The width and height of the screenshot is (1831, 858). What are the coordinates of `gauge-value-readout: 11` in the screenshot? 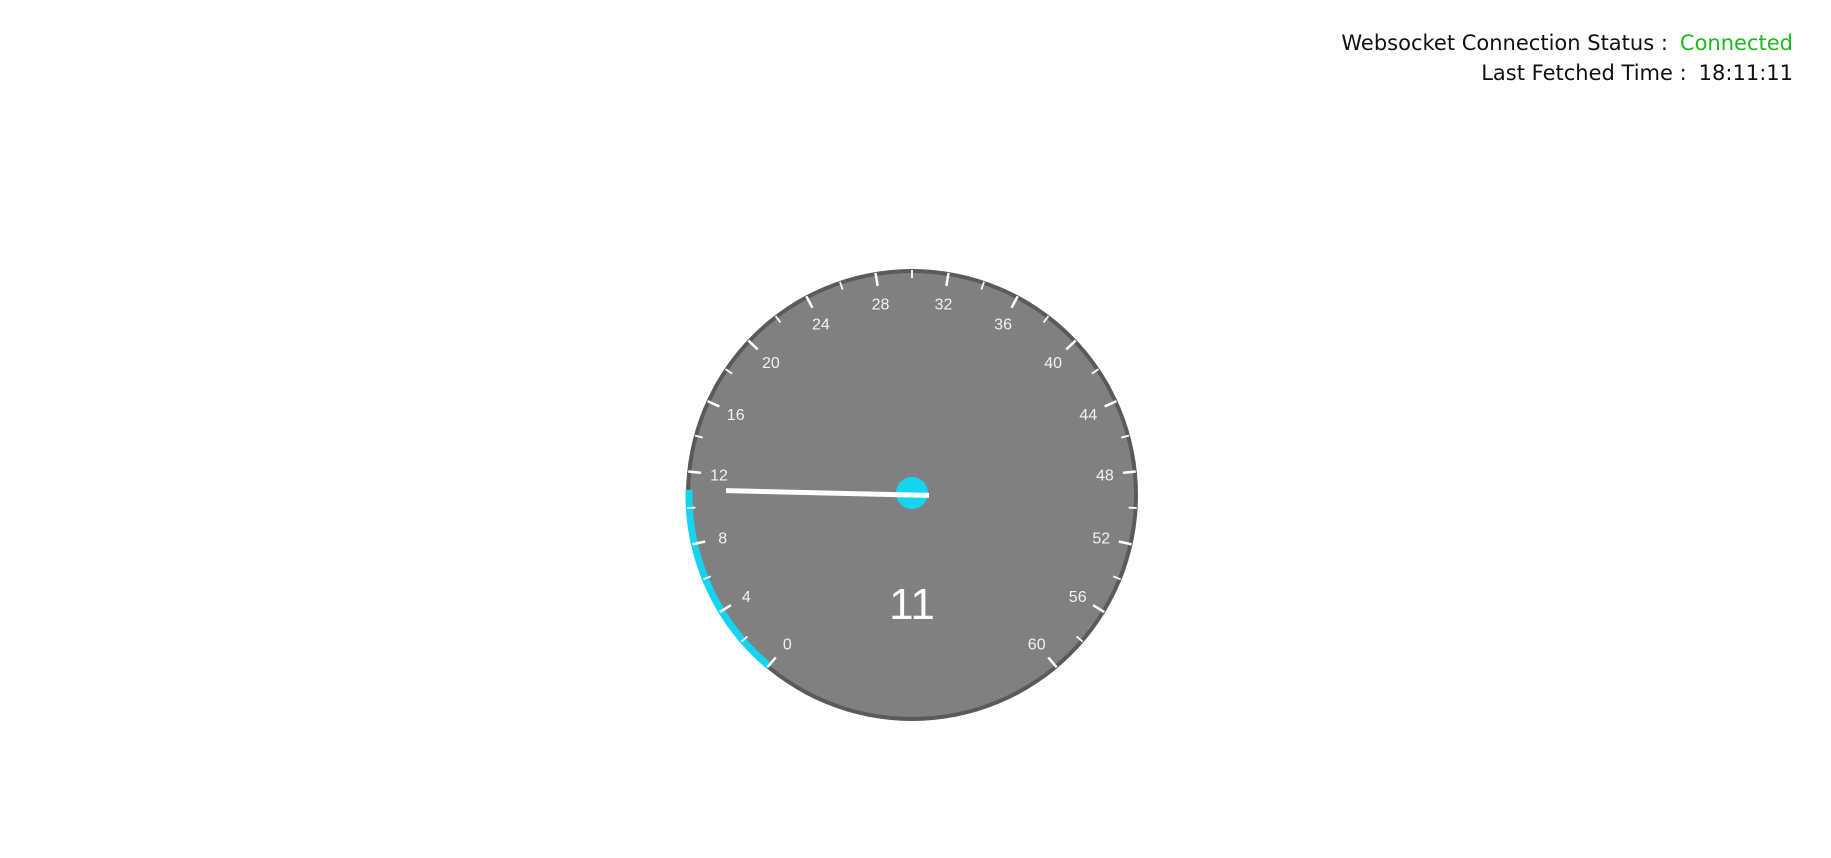 It's located at (912, 604).